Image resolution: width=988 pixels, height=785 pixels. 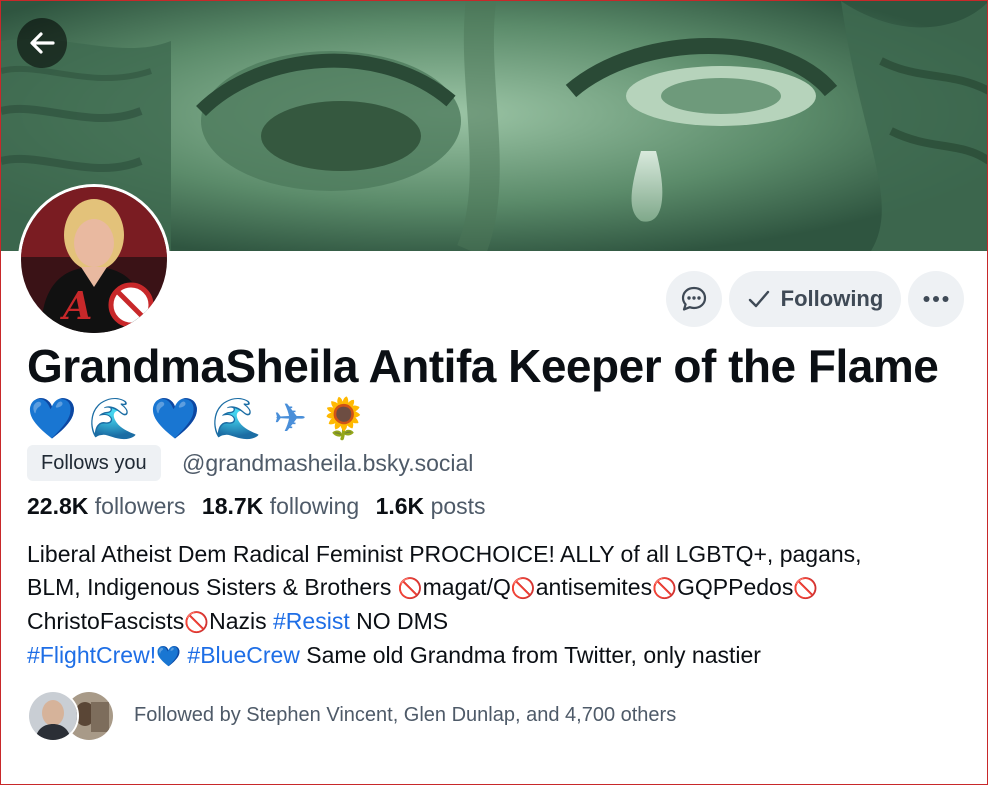 What do you see at coordinates (458, 506) in the screenshot?
I see `posts-label: posts` at bounding box center [458, 506].